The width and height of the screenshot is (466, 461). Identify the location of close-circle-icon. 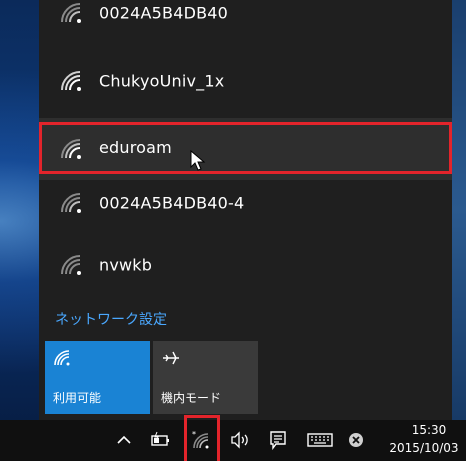
(356, 440).